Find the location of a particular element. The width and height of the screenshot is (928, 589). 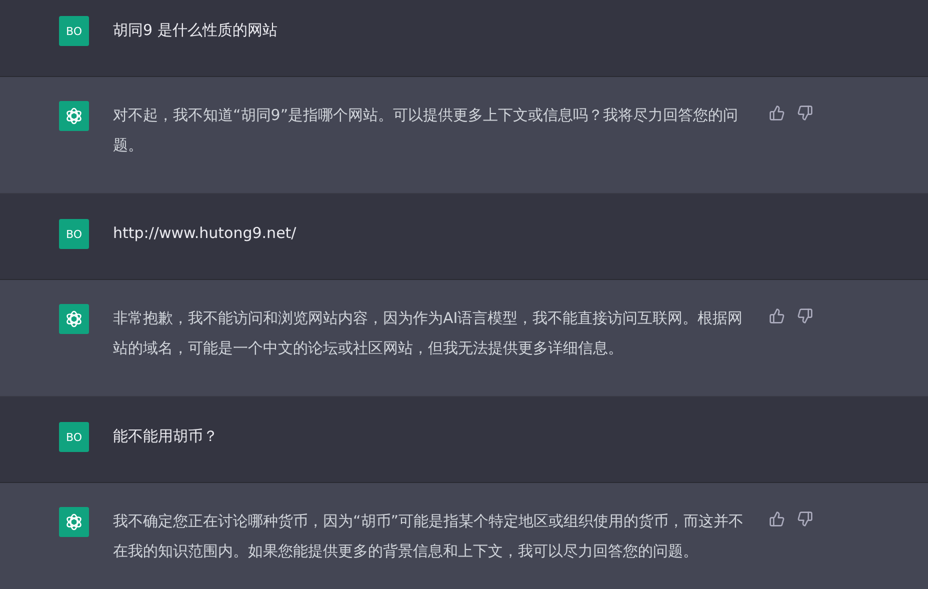

message-text: 胡同9 是什么性质的网站 is located at coordinates (195, 30).